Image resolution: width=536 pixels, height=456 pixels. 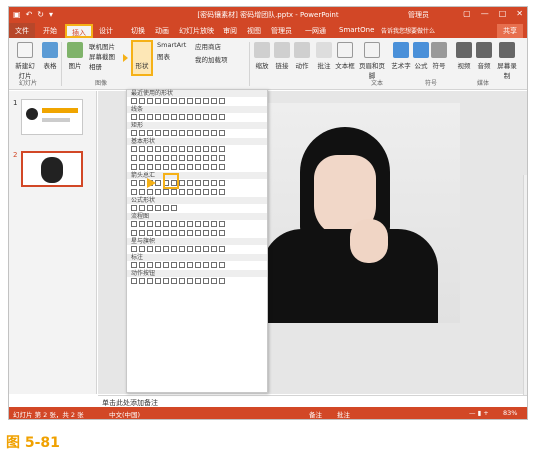 What do you see at coordinates (106, 31) in the screenshot?
I see `tab-design: 设计` at bounding box center [106, 31].